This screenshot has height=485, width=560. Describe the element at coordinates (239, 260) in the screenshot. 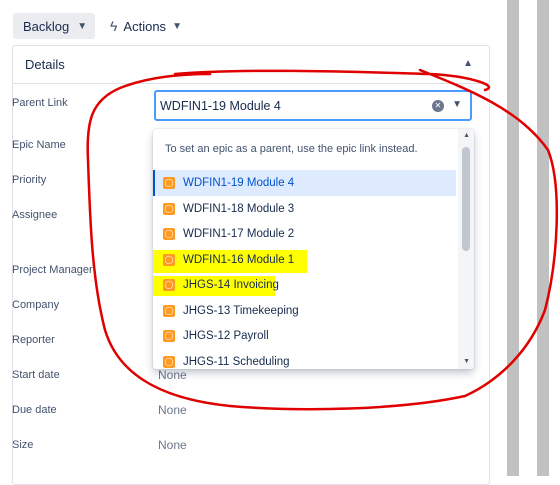

I see `option-label: WDFIN1-16 Module 1` at that location.